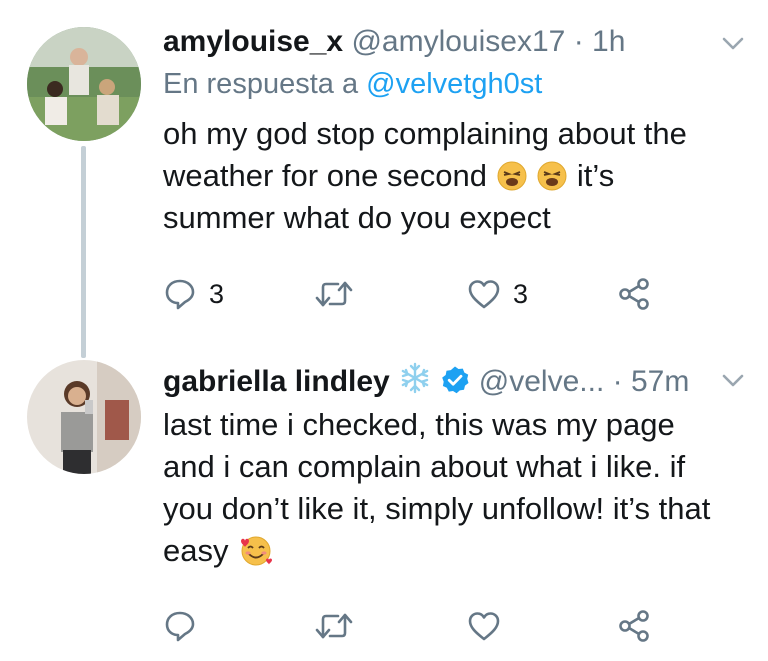  I want to click on tweet-header: amylouise_x @amylouisex17 · 1h, so click(394, 42).